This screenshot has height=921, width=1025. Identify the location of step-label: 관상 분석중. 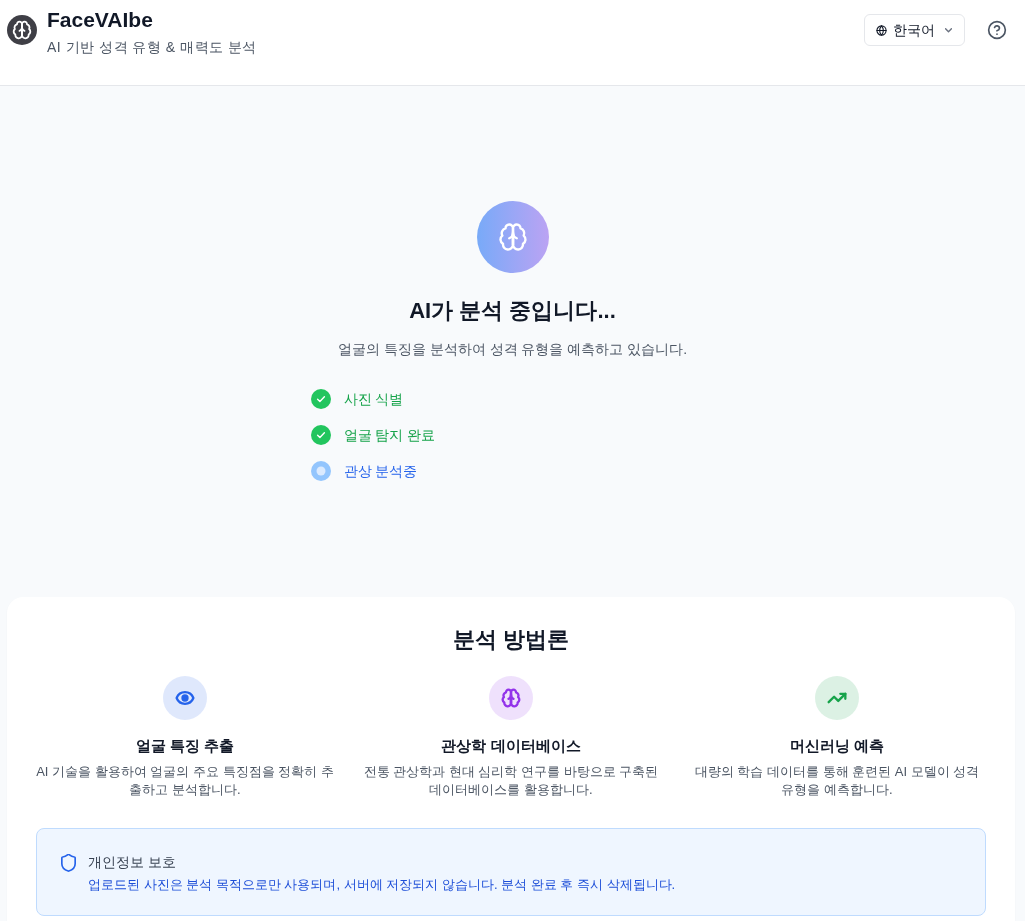
(380, 471).